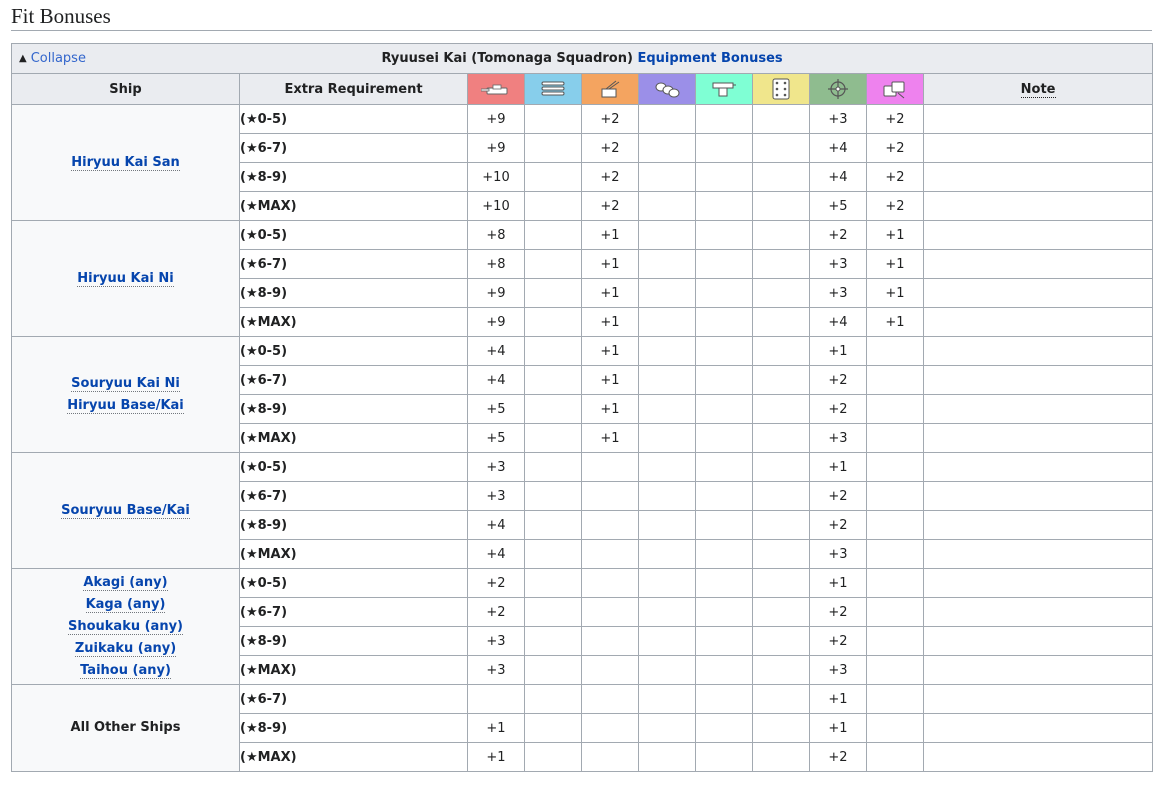 The image size is (1165, 788). I want to click on ship-header: Ship, so click(125, 89).